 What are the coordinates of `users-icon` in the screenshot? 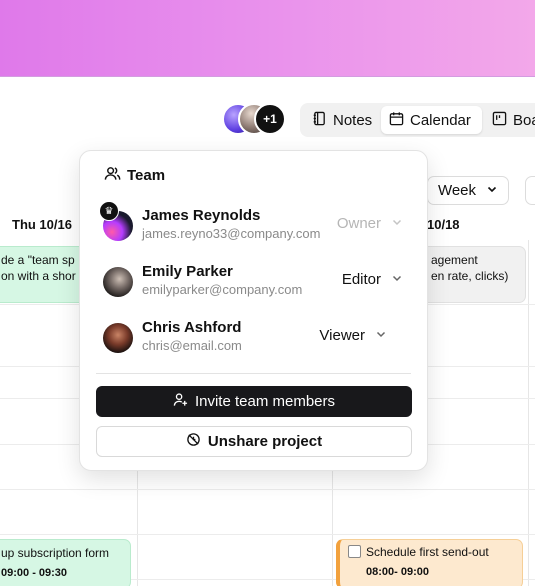 It's located at (112, 175).